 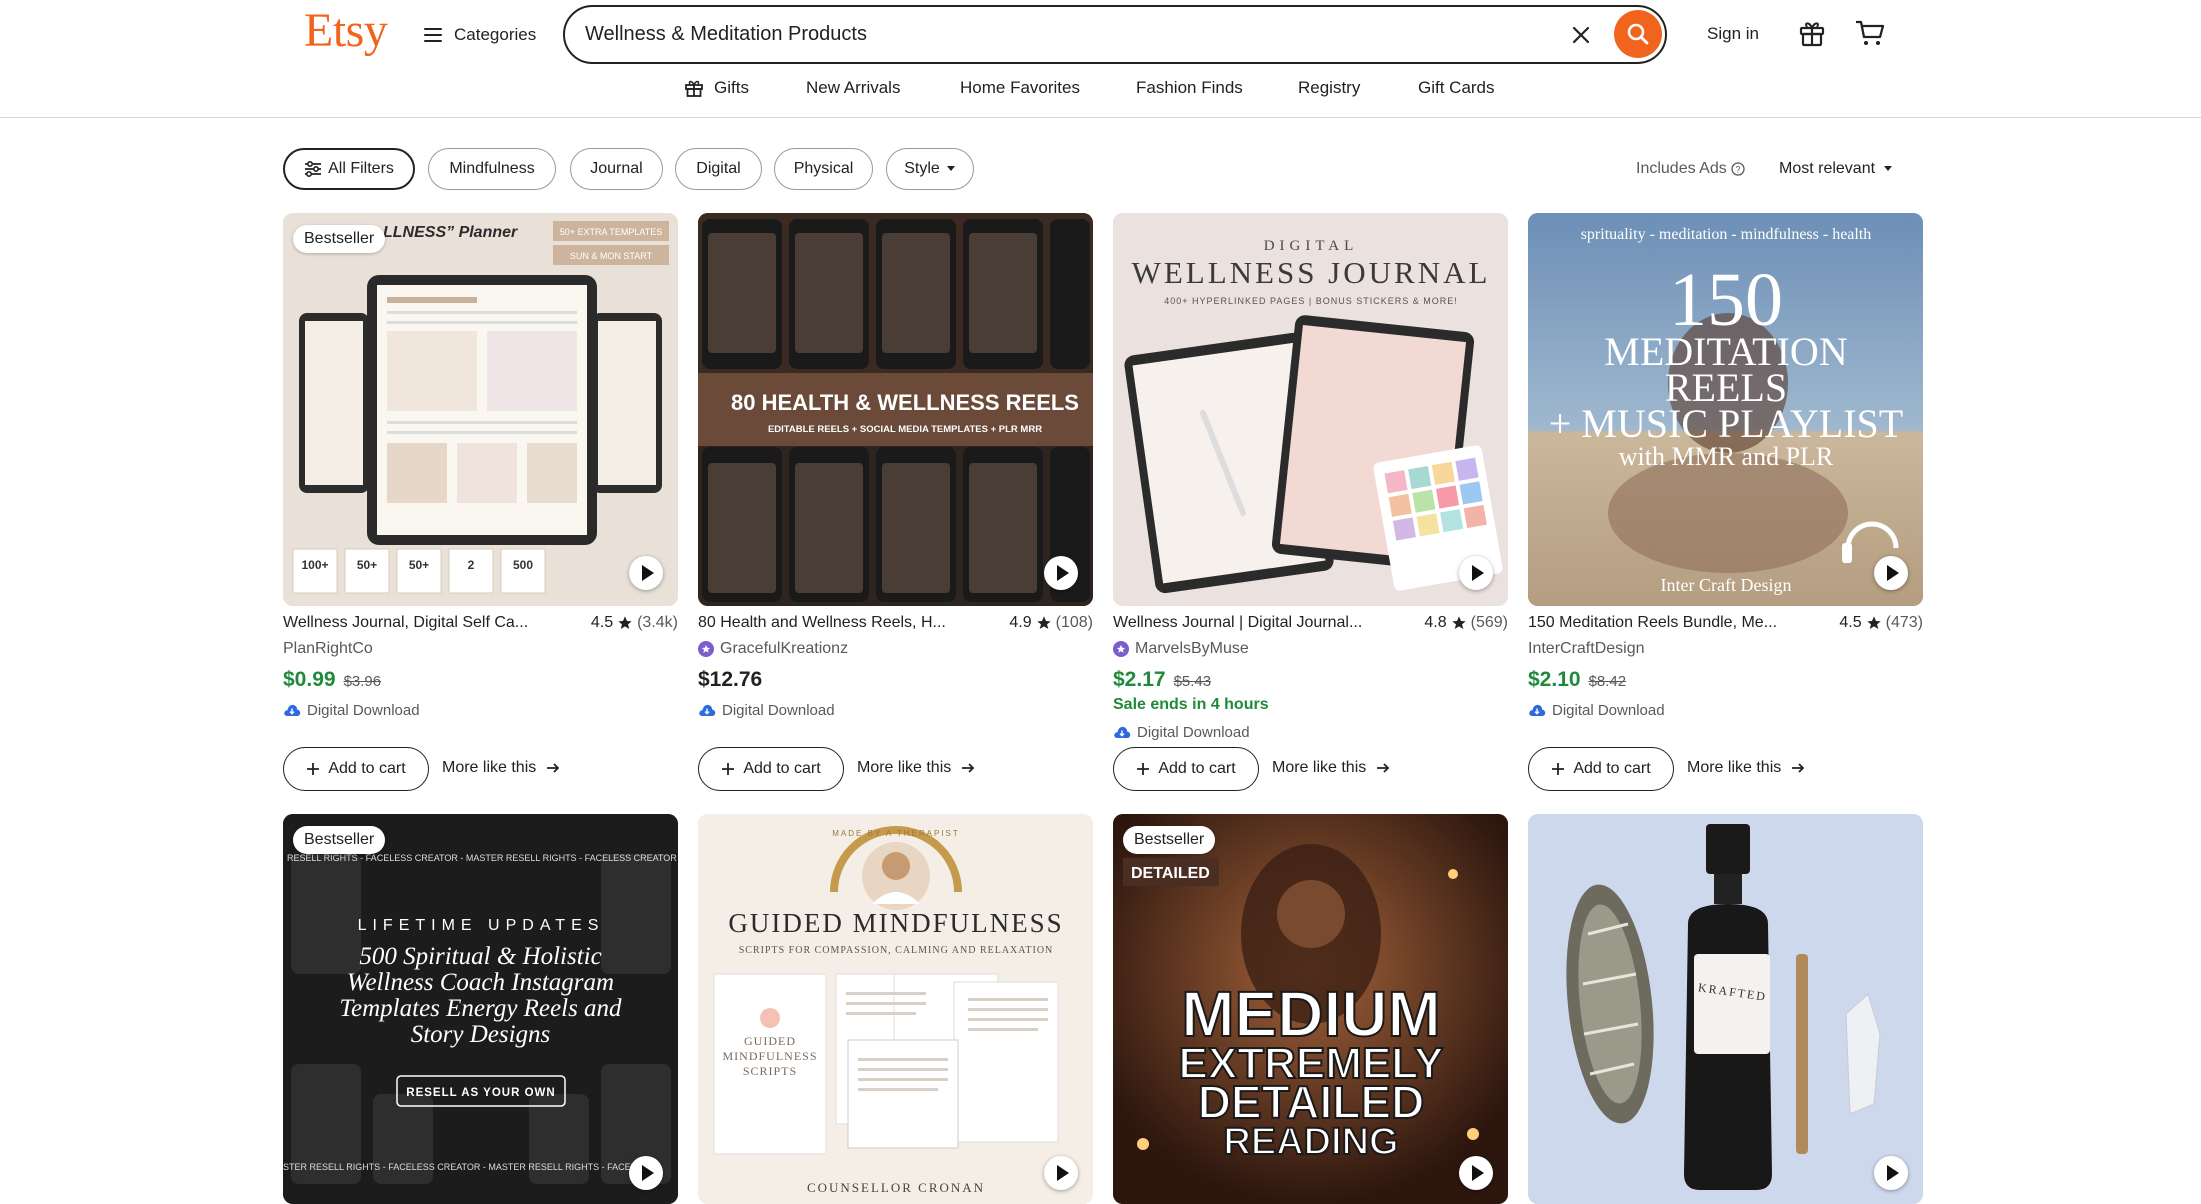 What do you see at coordinates (896, 1187) in the screenshot?
I see `artwork-footer: COUNSELLOR CRONAN` at bounding box center [896, 1187].